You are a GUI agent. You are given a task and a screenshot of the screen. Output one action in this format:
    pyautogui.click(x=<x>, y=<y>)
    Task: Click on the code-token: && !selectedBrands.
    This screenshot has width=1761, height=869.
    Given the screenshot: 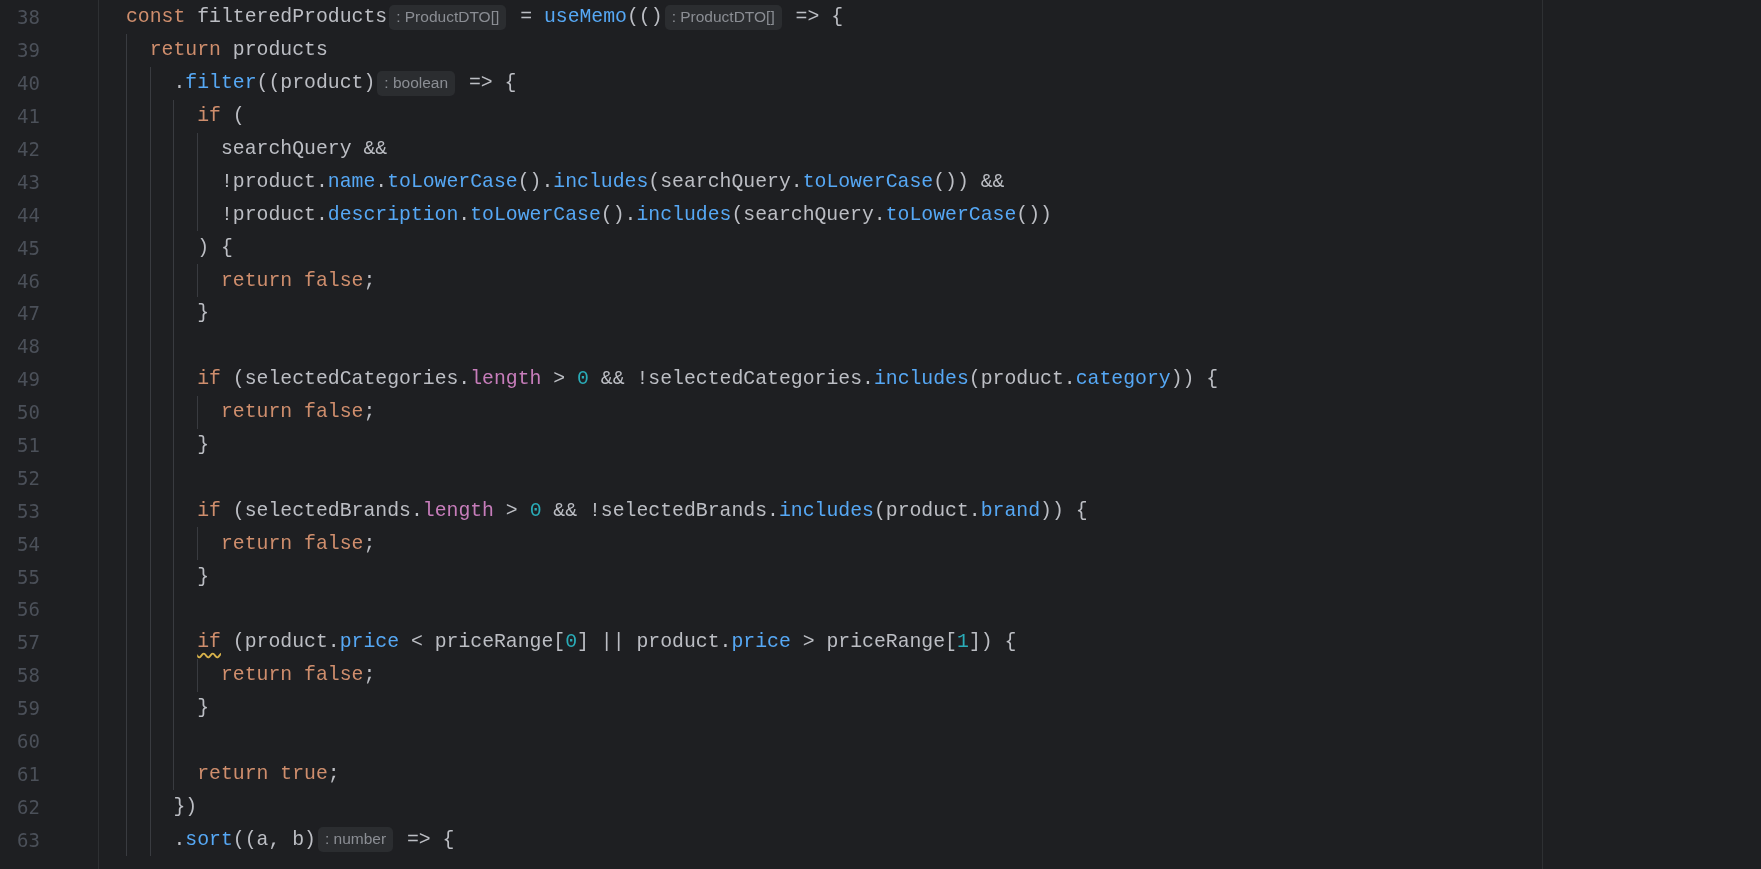 What is the action you would take?
    pyautogui.click(x=665, y=510)
    